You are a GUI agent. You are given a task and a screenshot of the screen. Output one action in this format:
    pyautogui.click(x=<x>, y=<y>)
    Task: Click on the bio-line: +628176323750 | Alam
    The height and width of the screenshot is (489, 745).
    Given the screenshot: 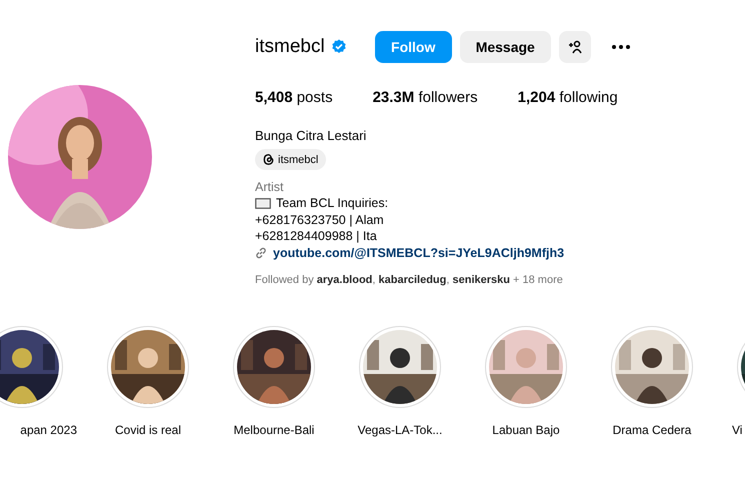 What is the action you would take?
    pyautogui.click(x=319, y=220)
    